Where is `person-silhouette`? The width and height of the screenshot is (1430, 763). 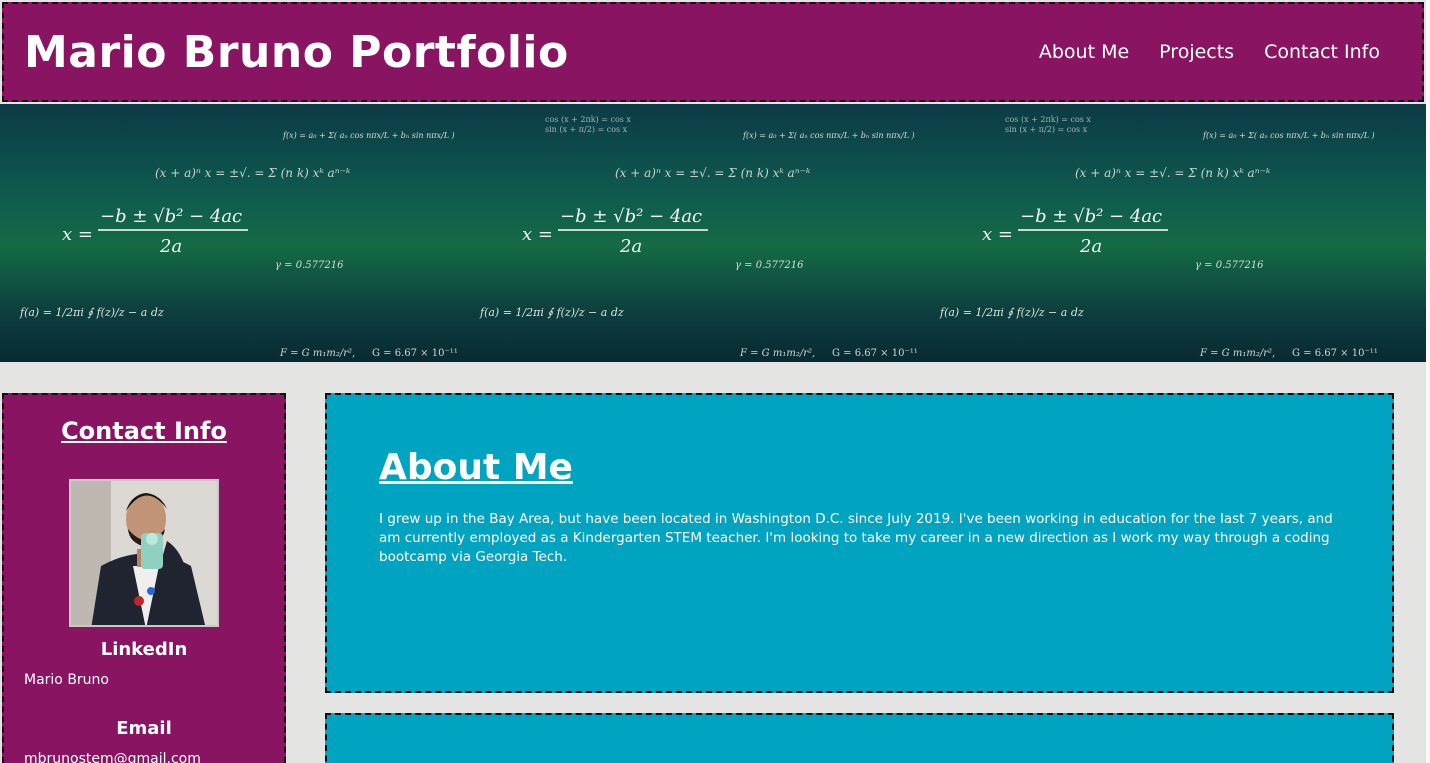
person-silhouette is located at coordinates (144, 553).